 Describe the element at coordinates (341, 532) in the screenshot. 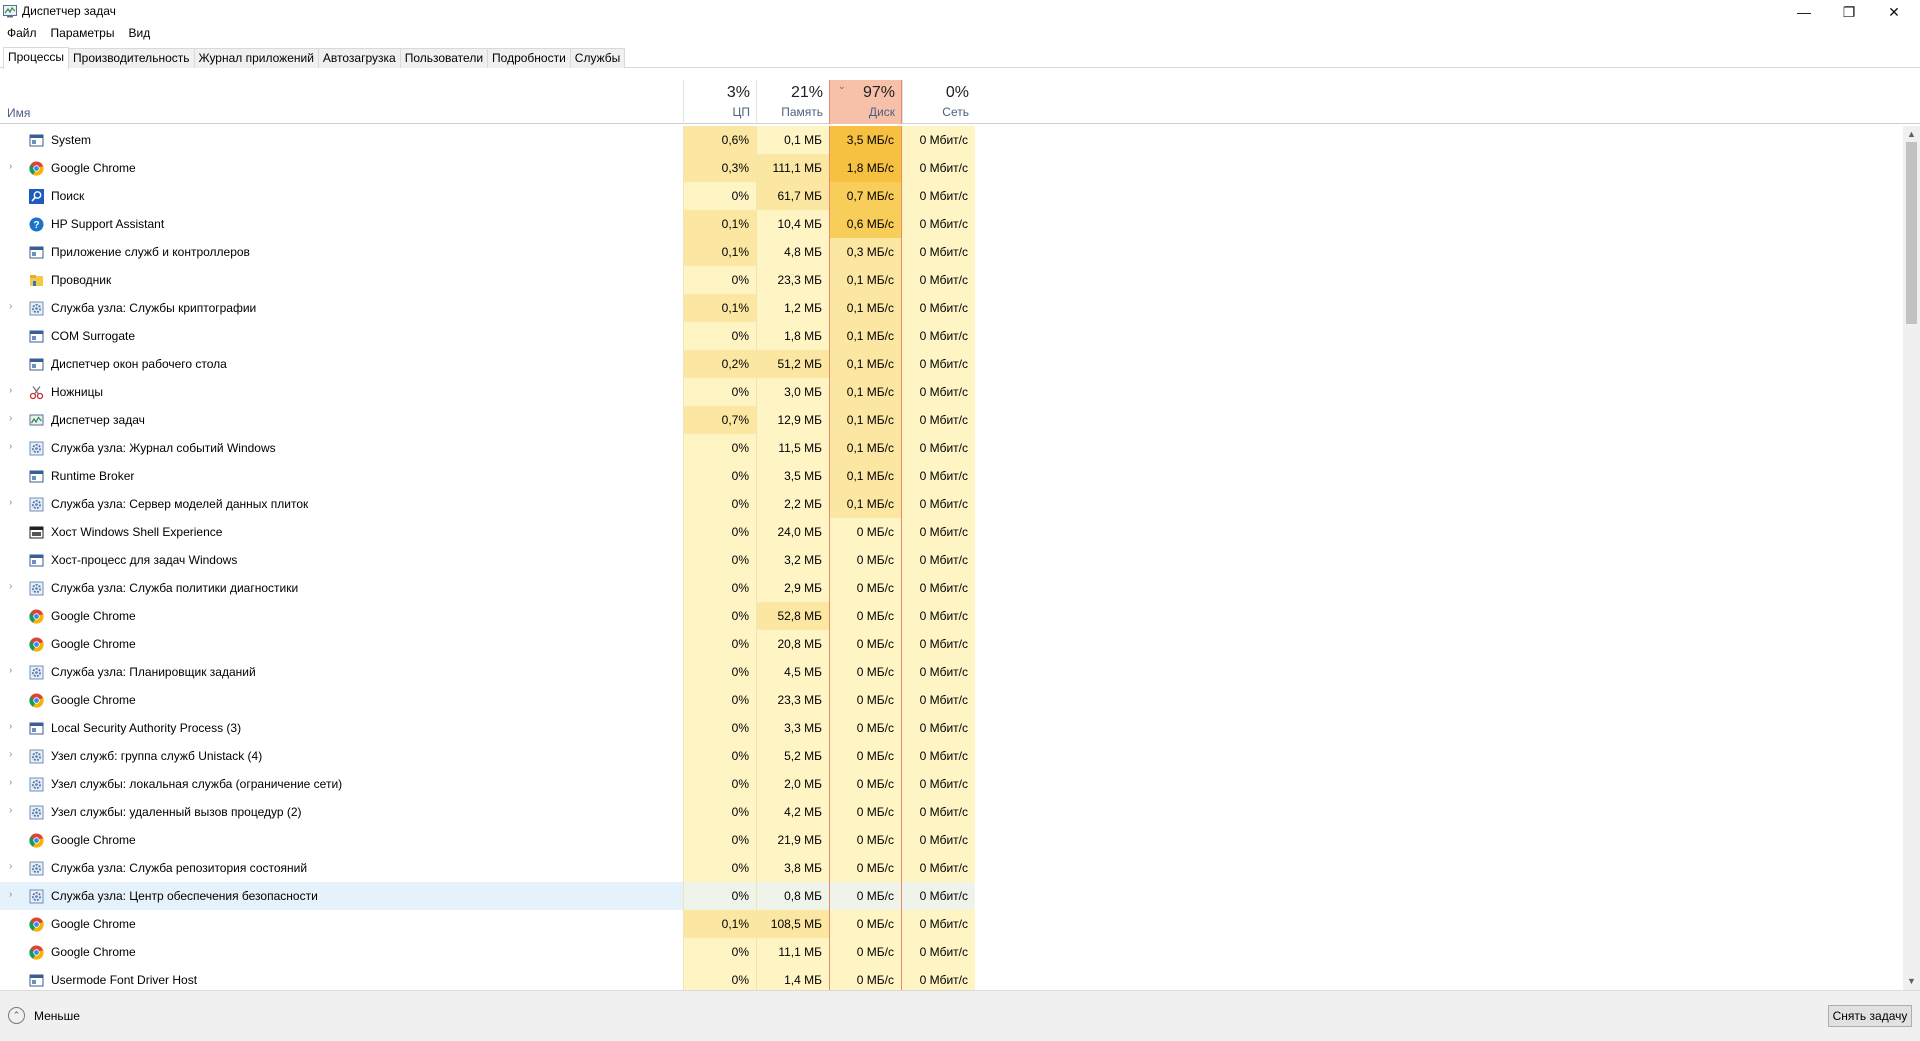

I see `process-name-cell: Хост Windows Shell Experience` at that location.